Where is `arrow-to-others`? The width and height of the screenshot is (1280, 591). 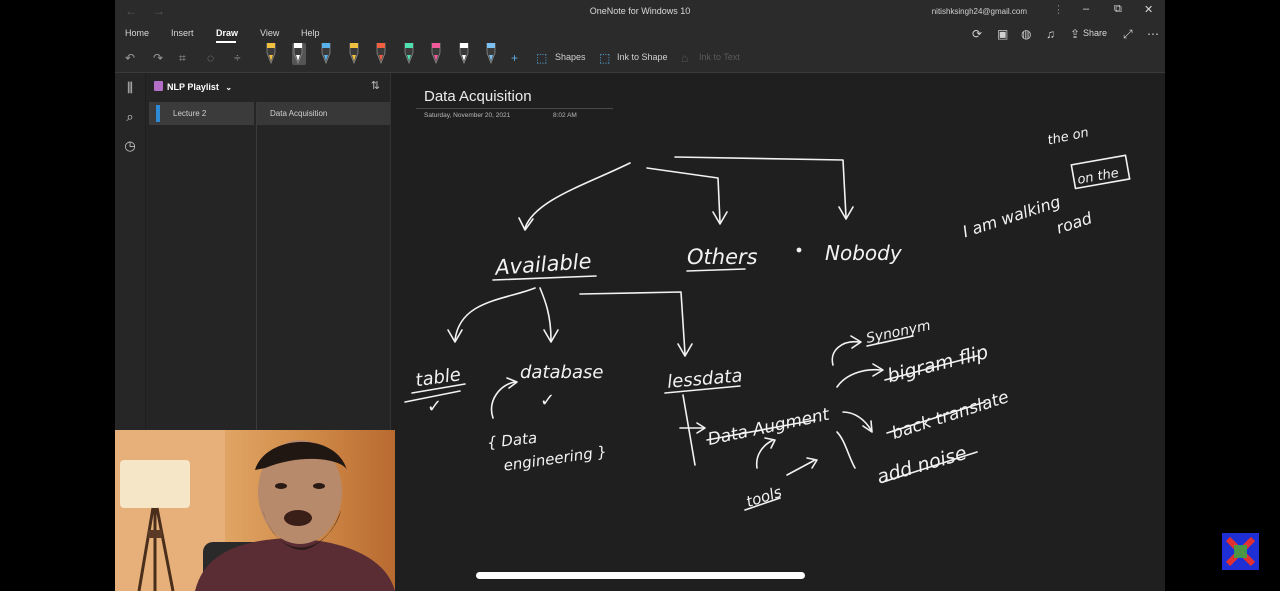 arrow-to-others is located at coordinates (683, 195).